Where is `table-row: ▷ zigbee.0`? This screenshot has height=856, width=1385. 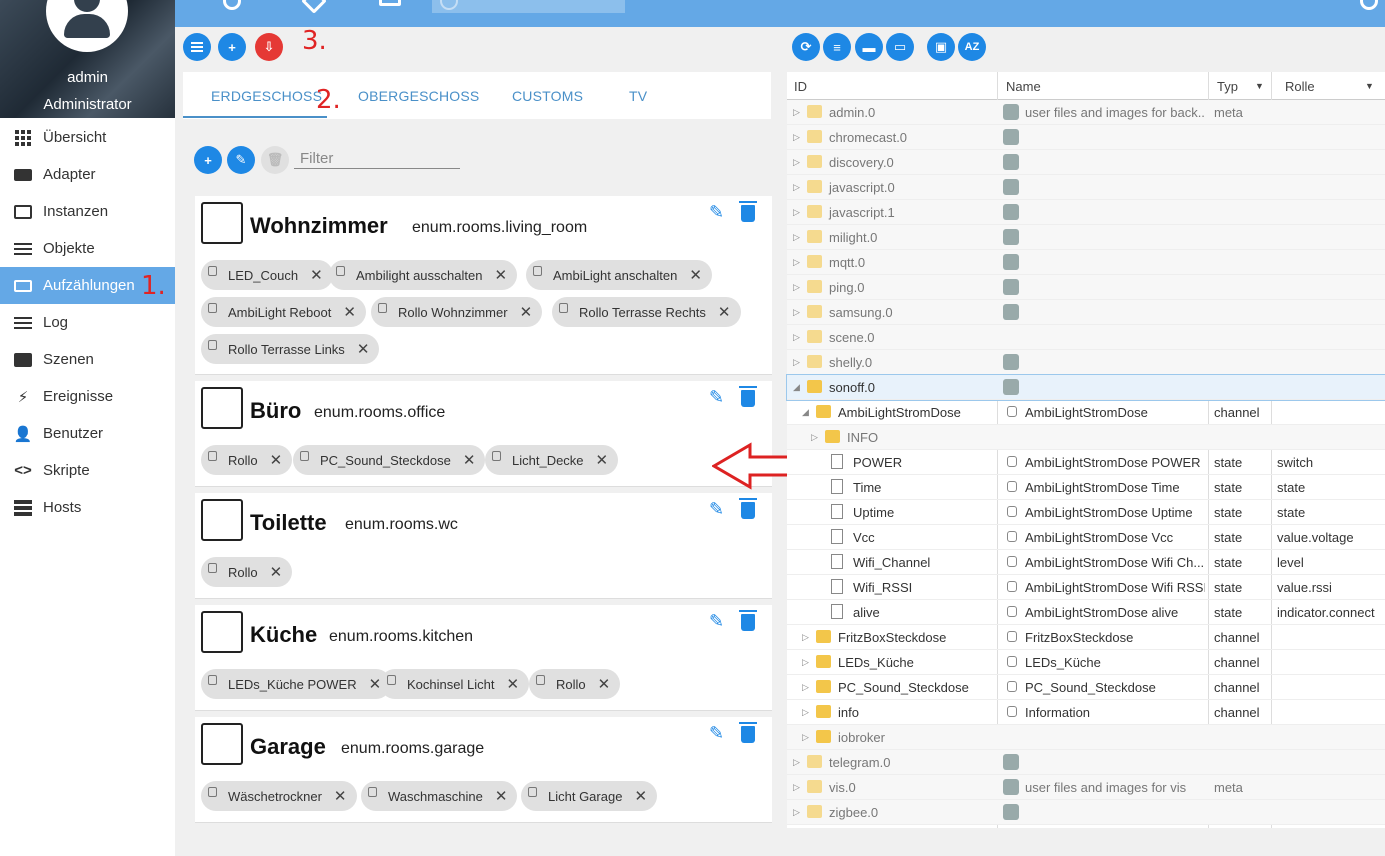 table-row: ▷ zigbee.0 is located at coordinates (1086, 812).